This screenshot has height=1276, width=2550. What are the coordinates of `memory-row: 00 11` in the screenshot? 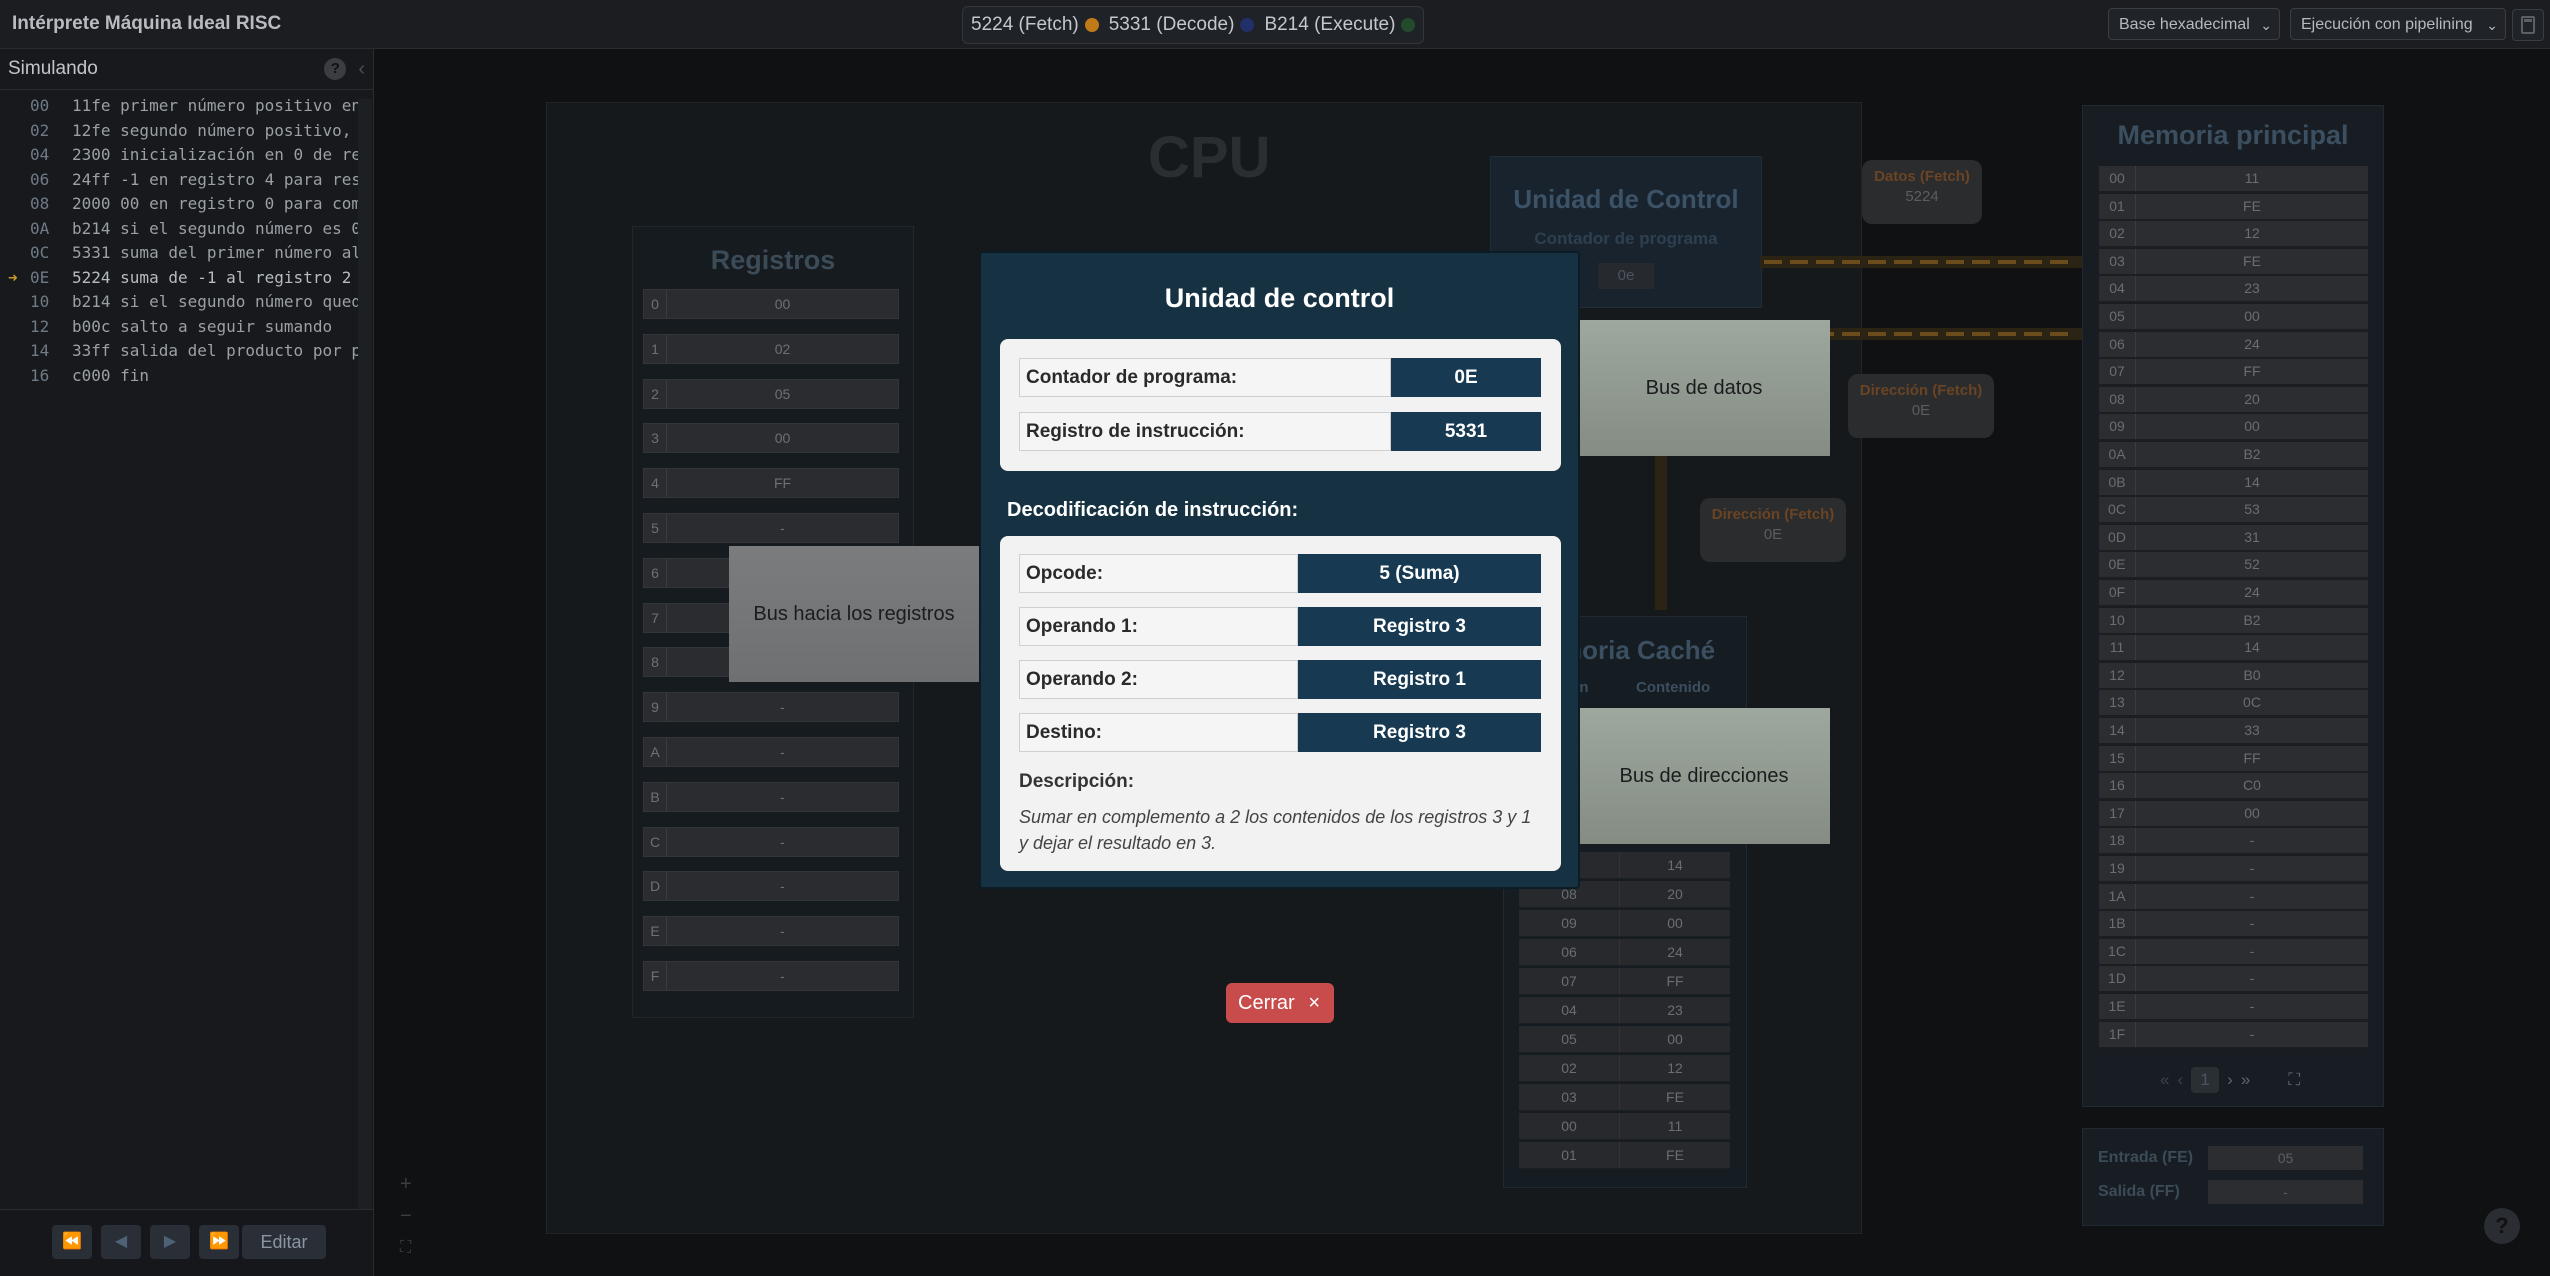 It's located at (2233, 179).